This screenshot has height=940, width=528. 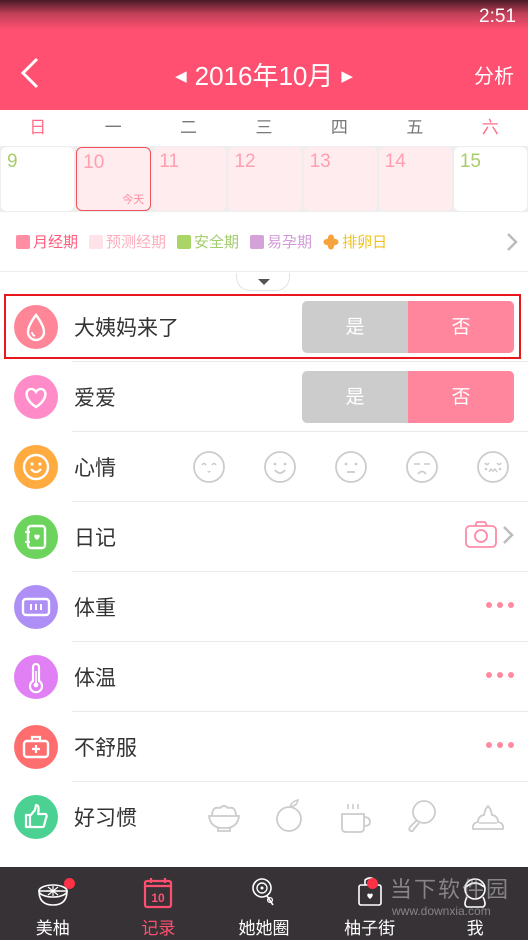 What do you see at coordinates (264, 128) in the screenshot?
I see `weekday-header: 日 一 二 三 四 五 六` at bounding box center [264, 128].